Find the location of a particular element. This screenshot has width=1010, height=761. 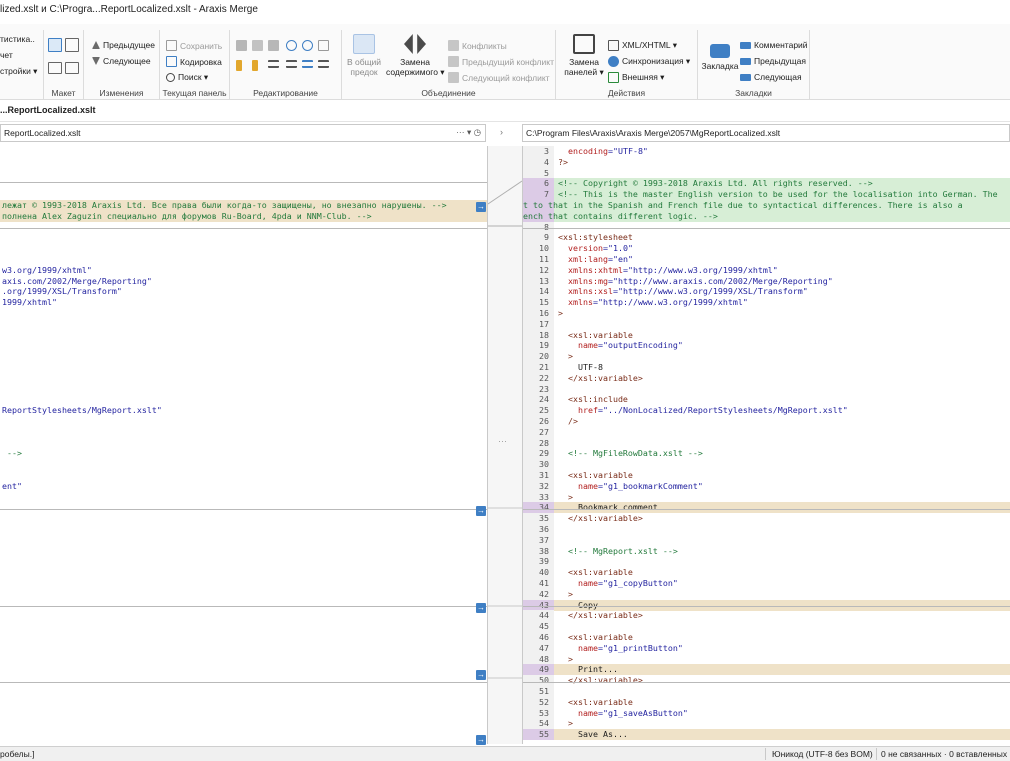

layout-vertical-icon is located at coordinates (72, 45).